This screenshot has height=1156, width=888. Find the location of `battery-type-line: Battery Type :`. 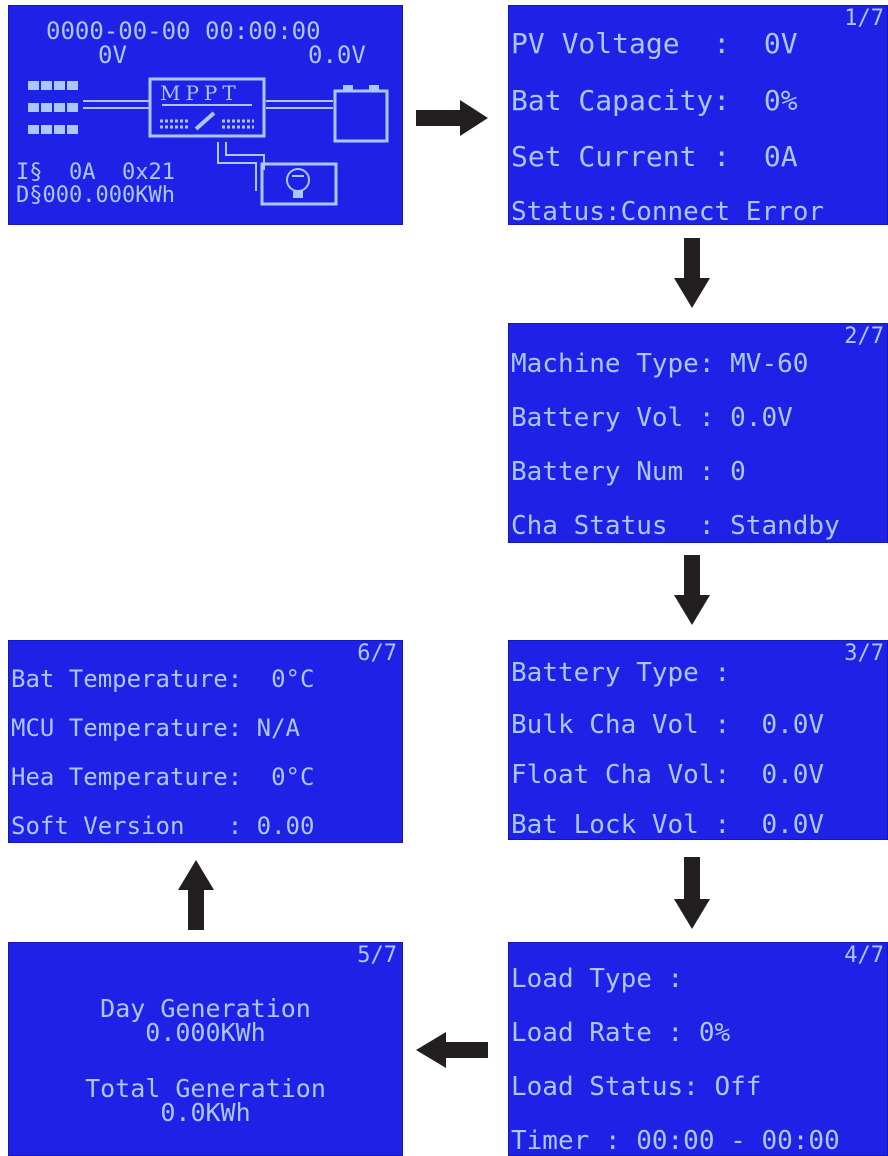

battery-type-line: Battery Type : is located at coordinates (621, 673).